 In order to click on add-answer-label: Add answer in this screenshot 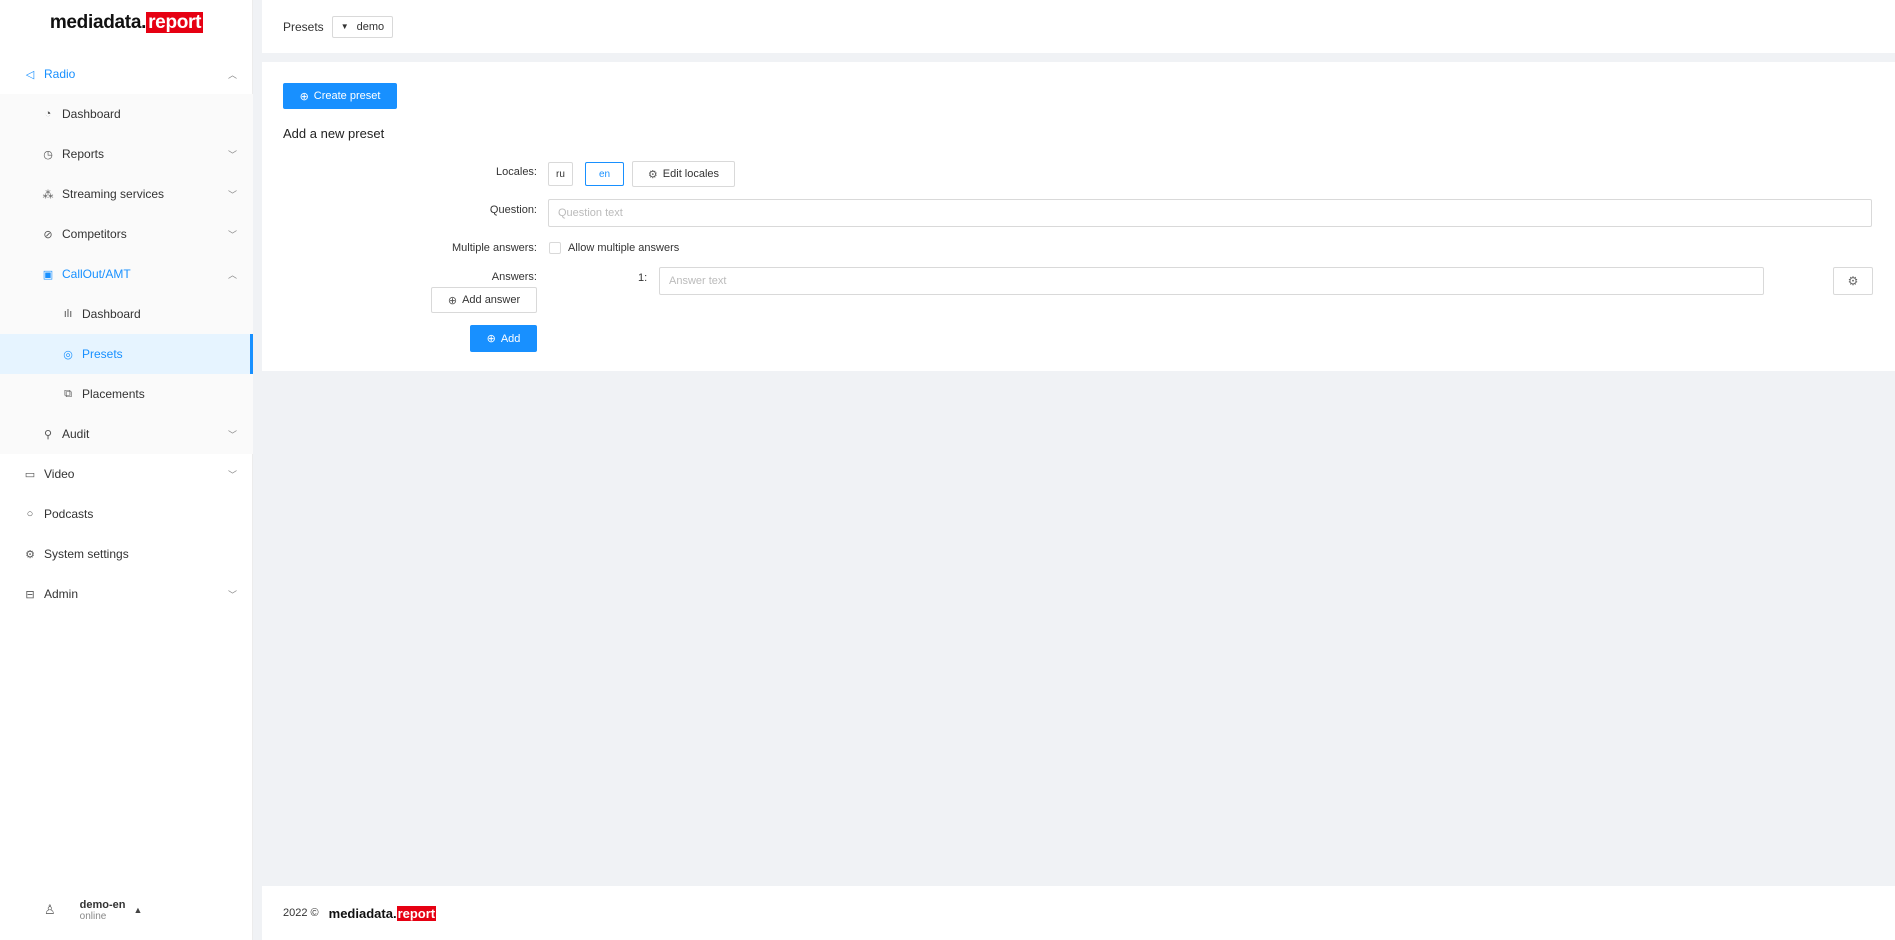, I will do `click(491, 300)`.